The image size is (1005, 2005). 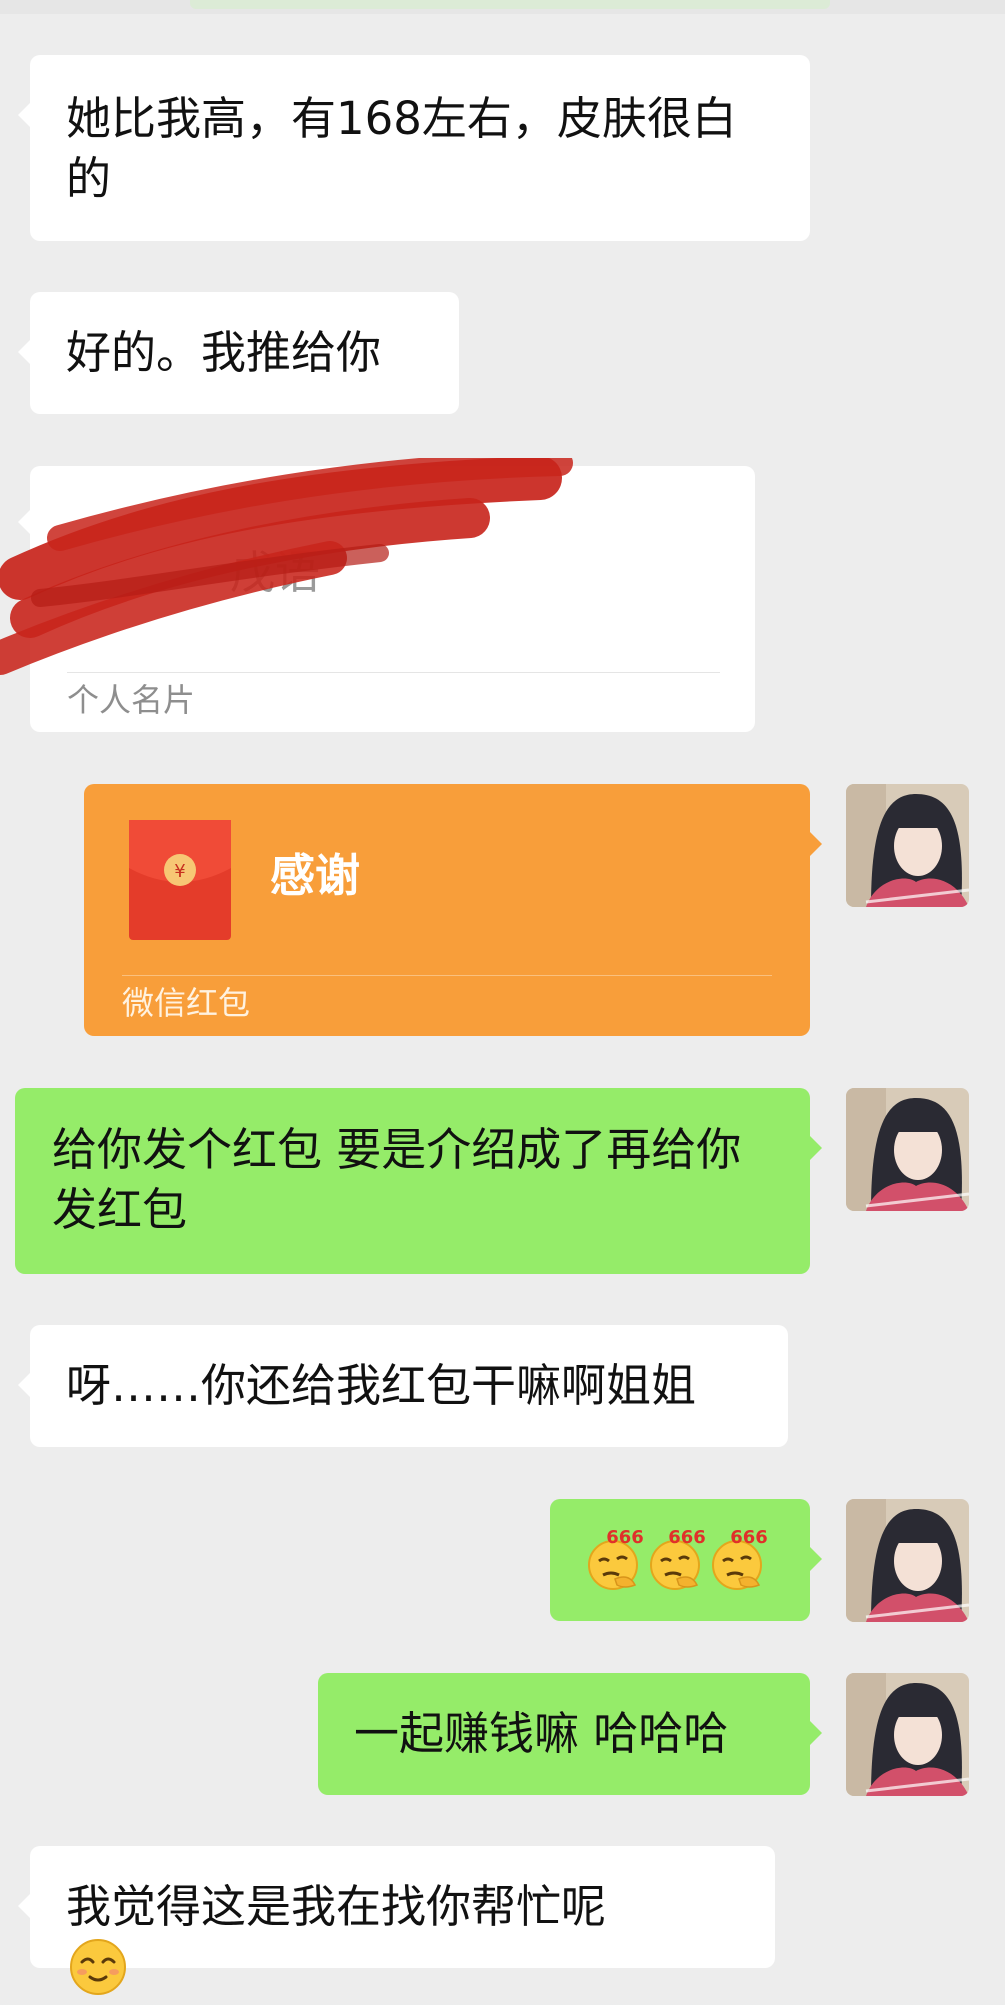 I want to click on message-bubble-outgoing: 666 666 666, so click(x=686, y=1560).